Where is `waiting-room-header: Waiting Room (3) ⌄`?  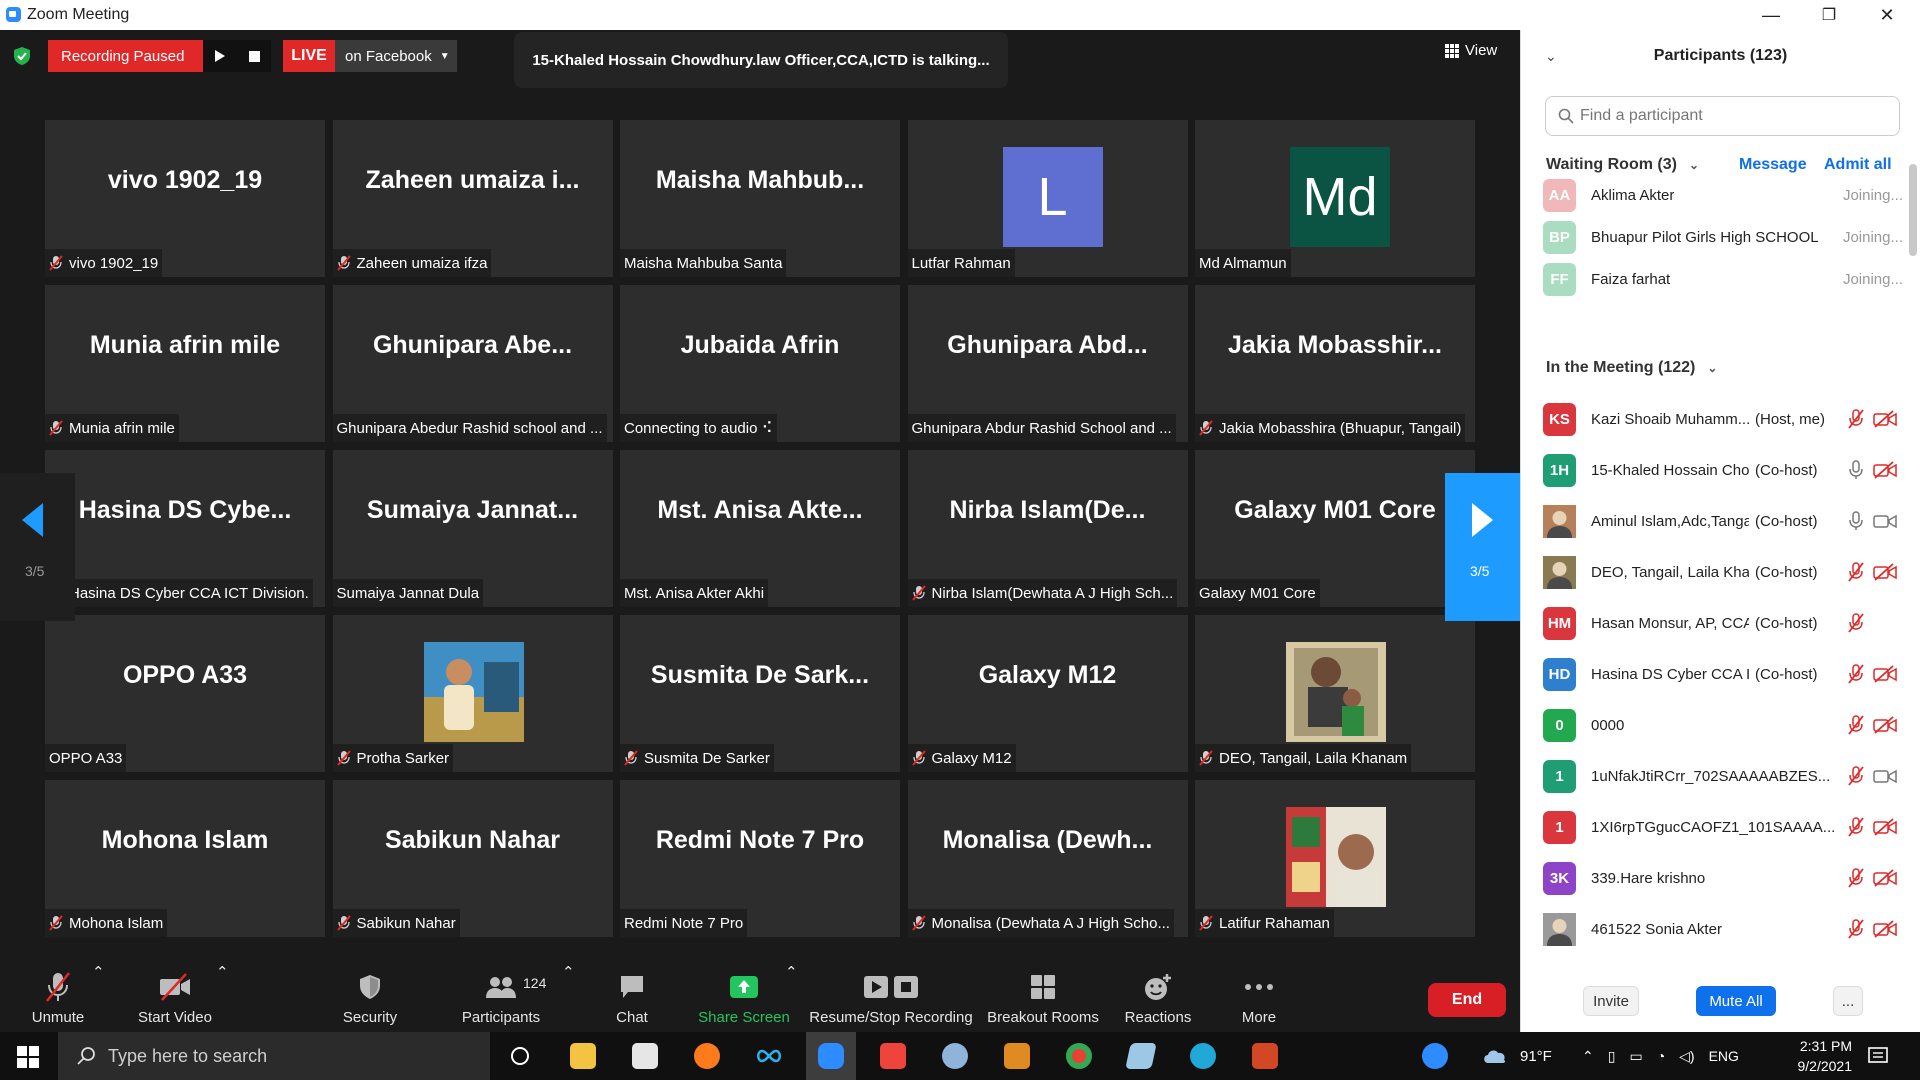 waiting-room-header: Waiting Room (3) ⌄ is located at coordinates (1622, 165).